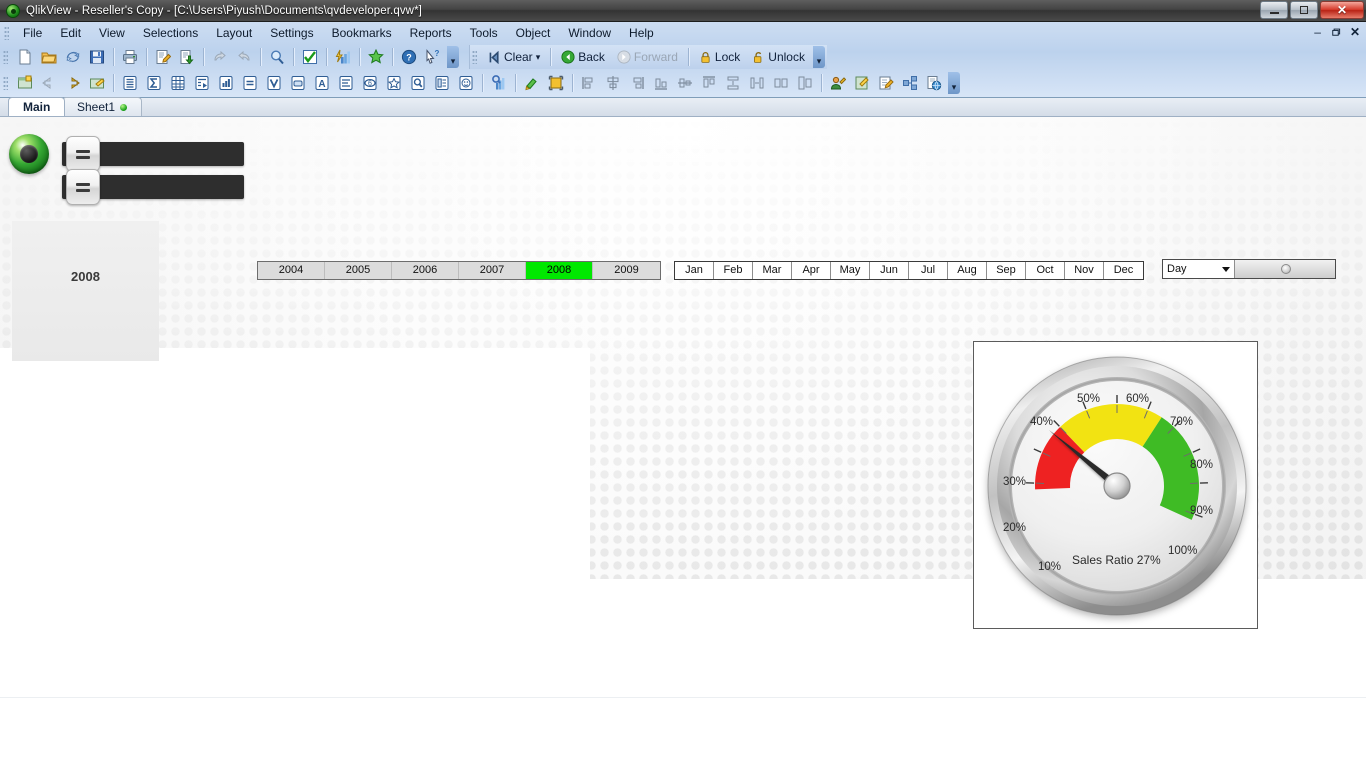 The width and height of the screenshot is (1366, 768). Describe the element at coordinates (291, 270) in the screenshot. I see `year-cell-2004: 2004` at that location.